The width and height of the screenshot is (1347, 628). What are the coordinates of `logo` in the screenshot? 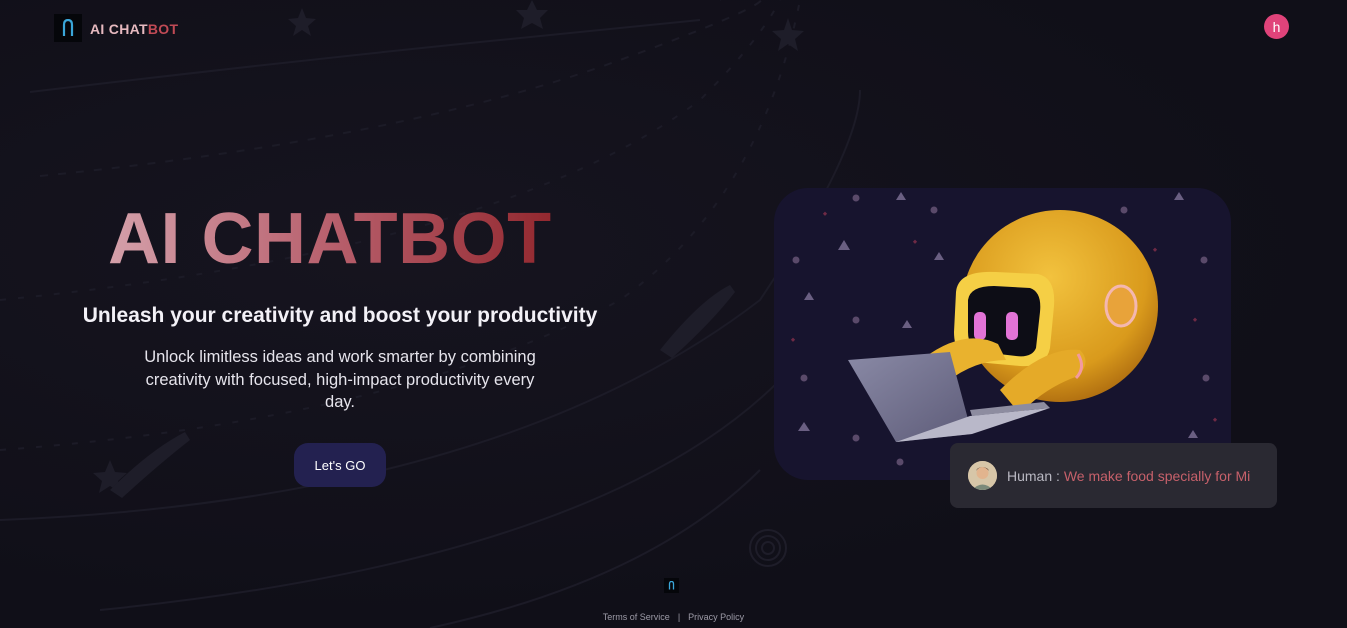 It's located at (68, 28).